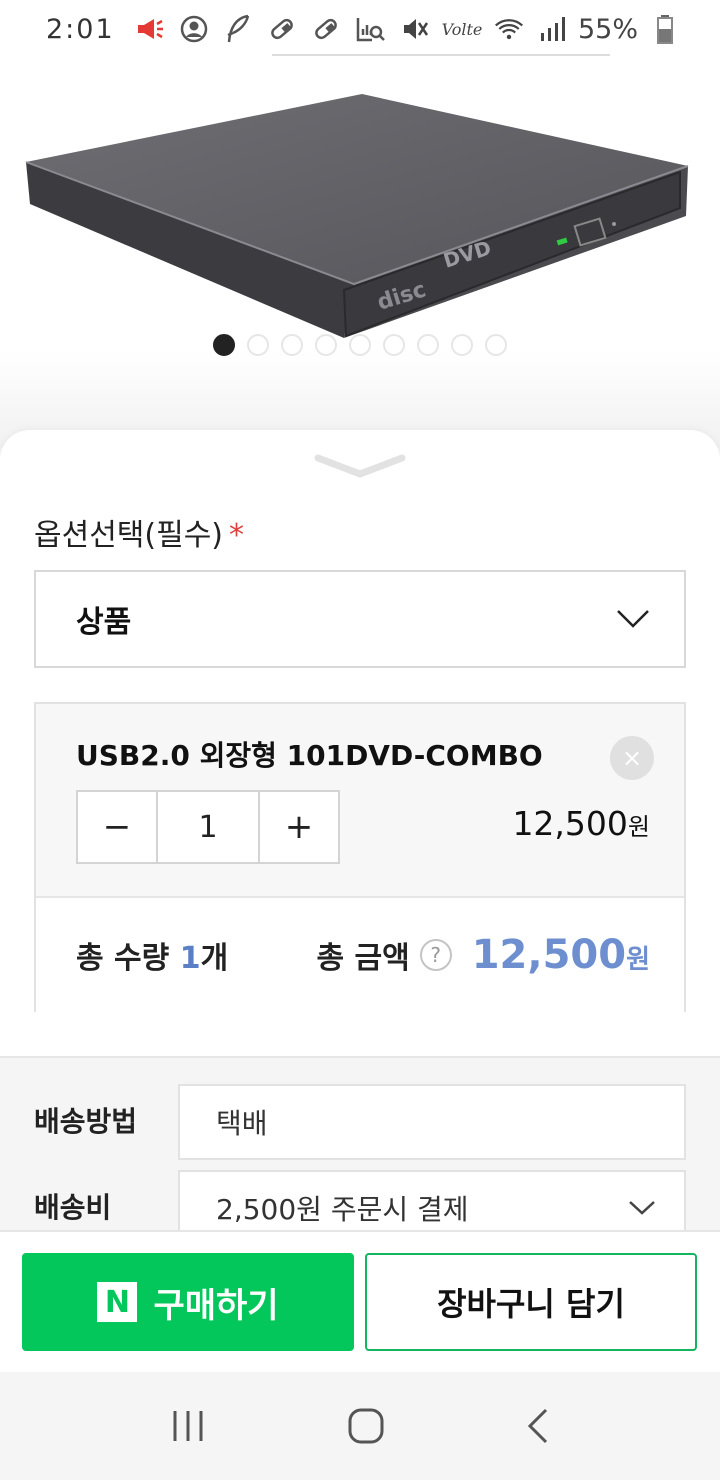  I want to click on option-title: 옵션선택(필수) *, so click(139, 532).